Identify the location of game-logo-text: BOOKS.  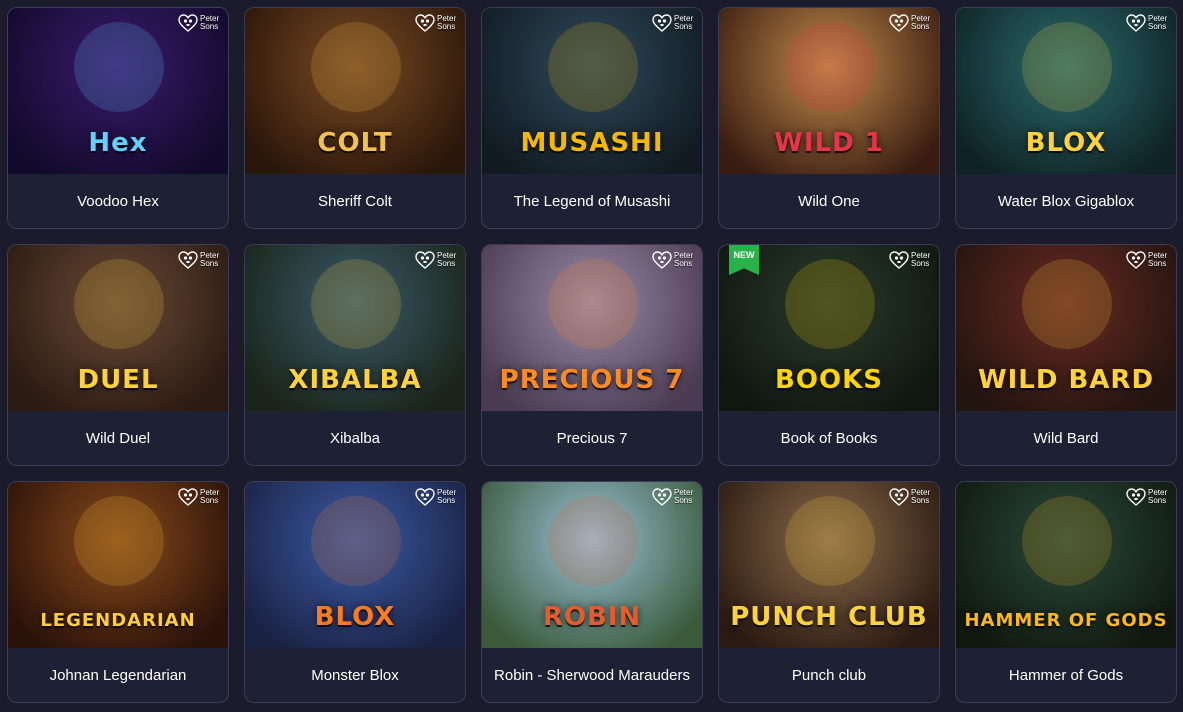
(829, 380).